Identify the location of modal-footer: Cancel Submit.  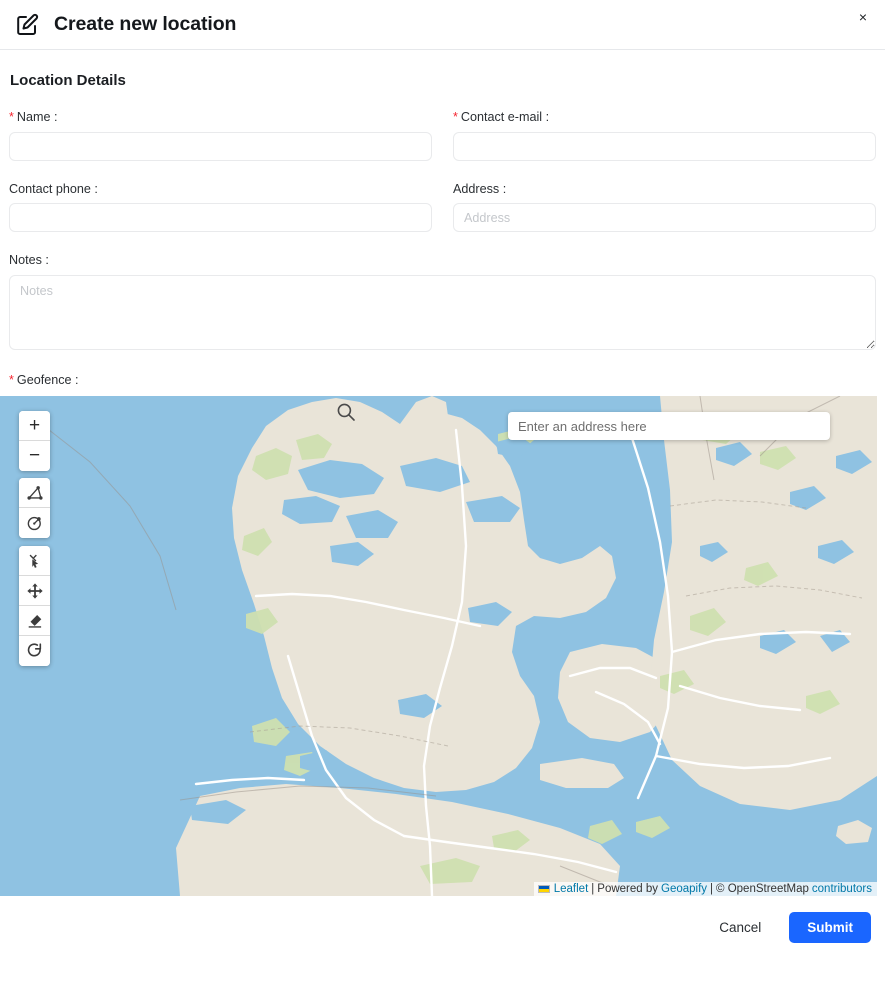
(442, 928).